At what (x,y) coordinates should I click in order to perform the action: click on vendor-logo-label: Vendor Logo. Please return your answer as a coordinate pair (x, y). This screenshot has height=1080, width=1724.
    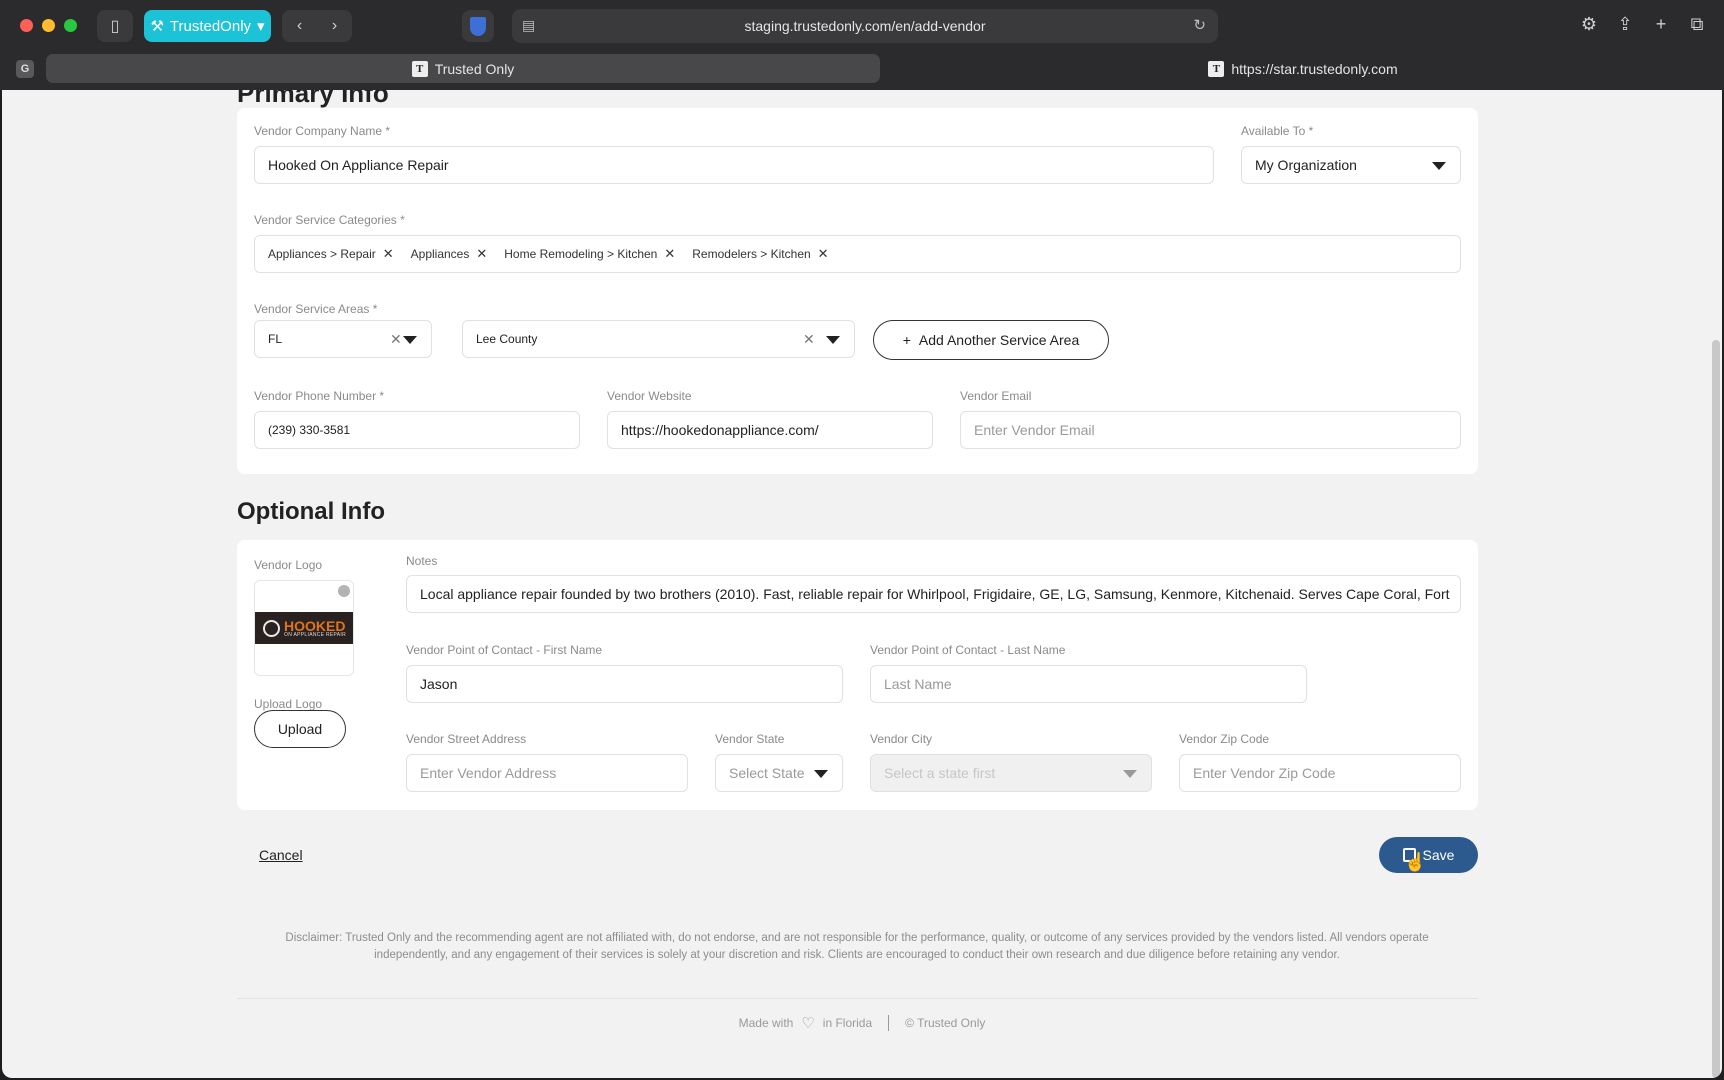
    Looking at the image, I should click on (288, 565).